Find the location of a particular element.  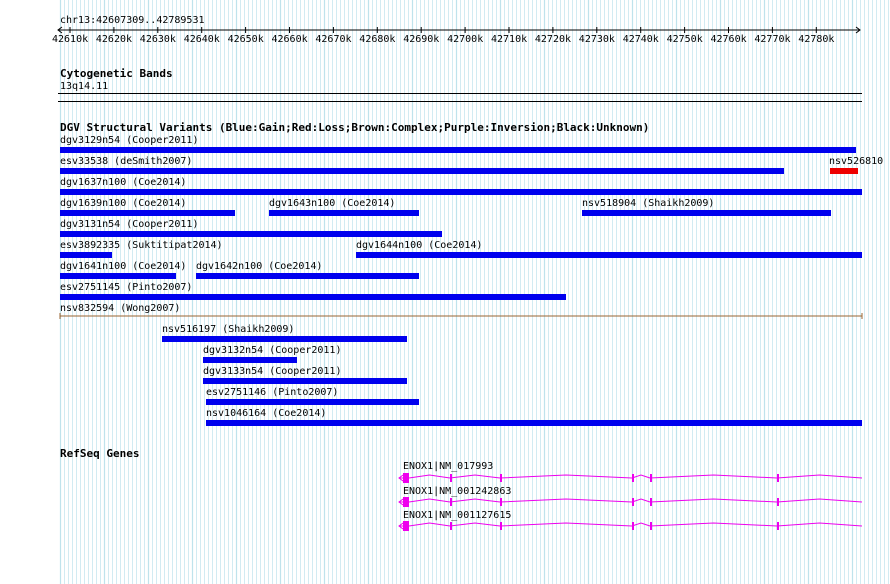

variant-label: dgv3132n54 (Cooper2011) is located at coordinates (272, 350).